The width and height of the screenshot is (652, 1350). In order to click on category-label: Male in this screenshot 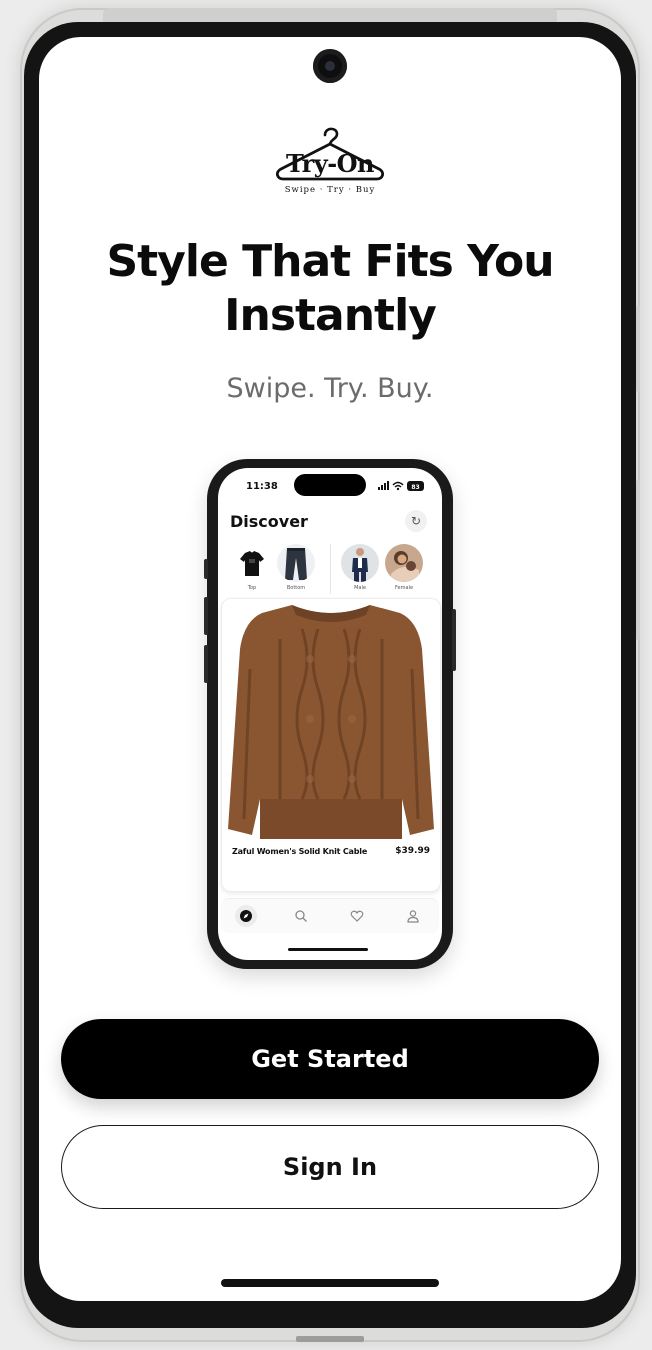, I will do `click(360, 588)`.